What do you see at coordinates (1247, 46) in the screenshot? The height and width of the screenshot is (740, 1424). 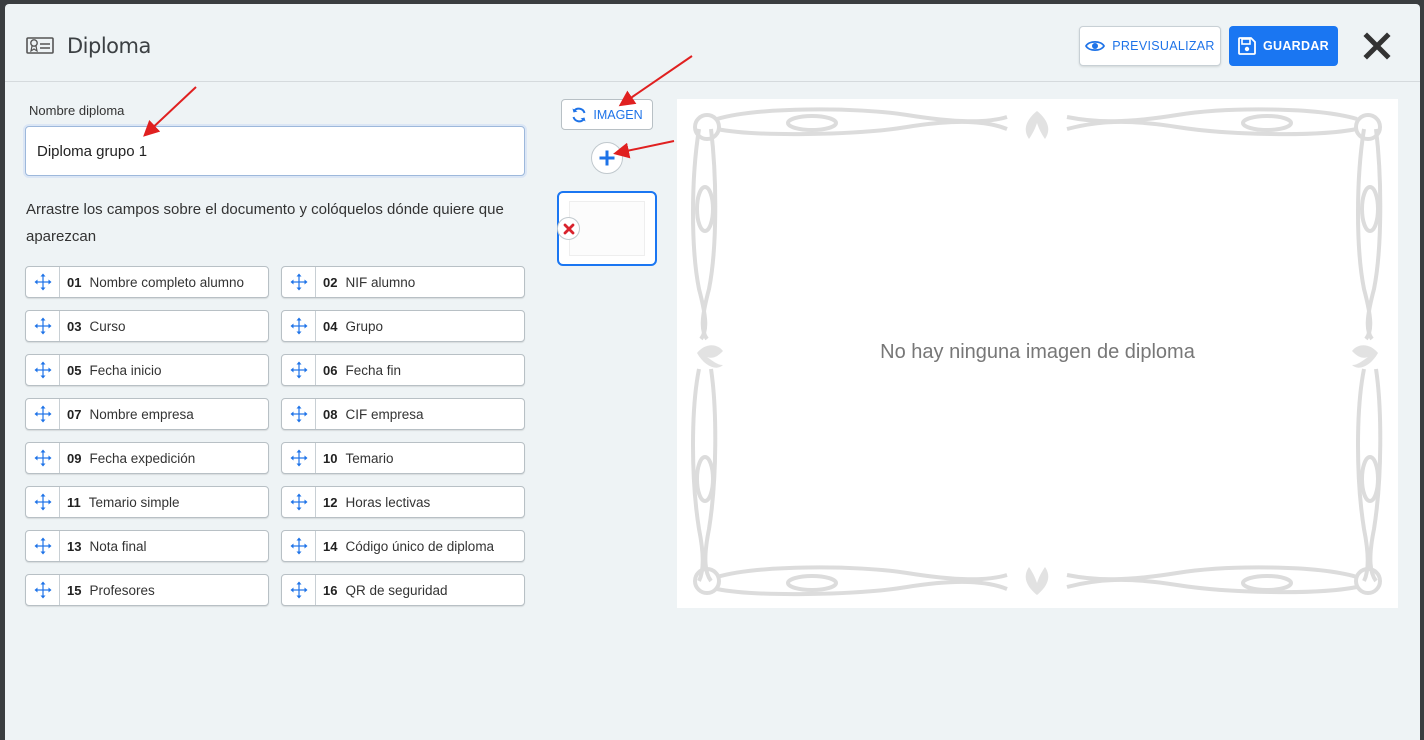 I see `floppy-disk-icon` at bounding box center [1247, 46].